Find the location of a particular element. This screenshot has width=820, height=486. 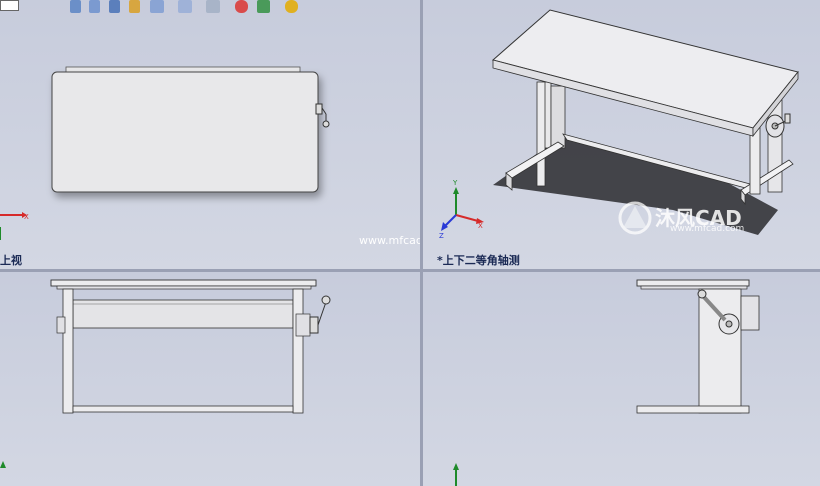

viewport-splitter-horizontal is located at coordinates (410, 270).